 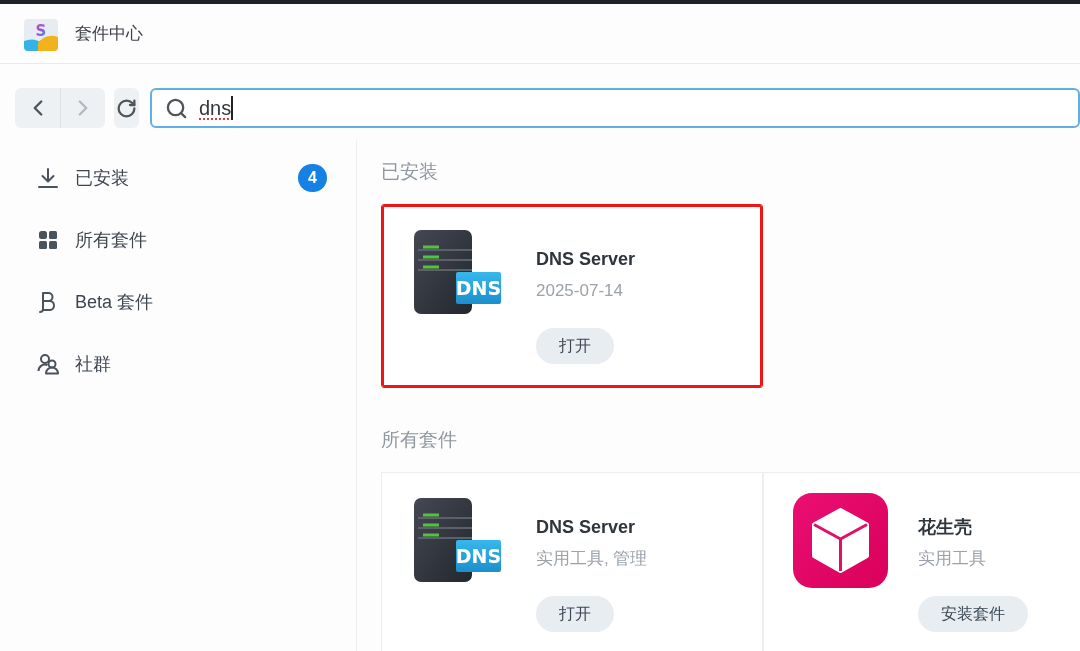 I want to click on sidebar-item-label: 社群, so click(x=93, y=364).